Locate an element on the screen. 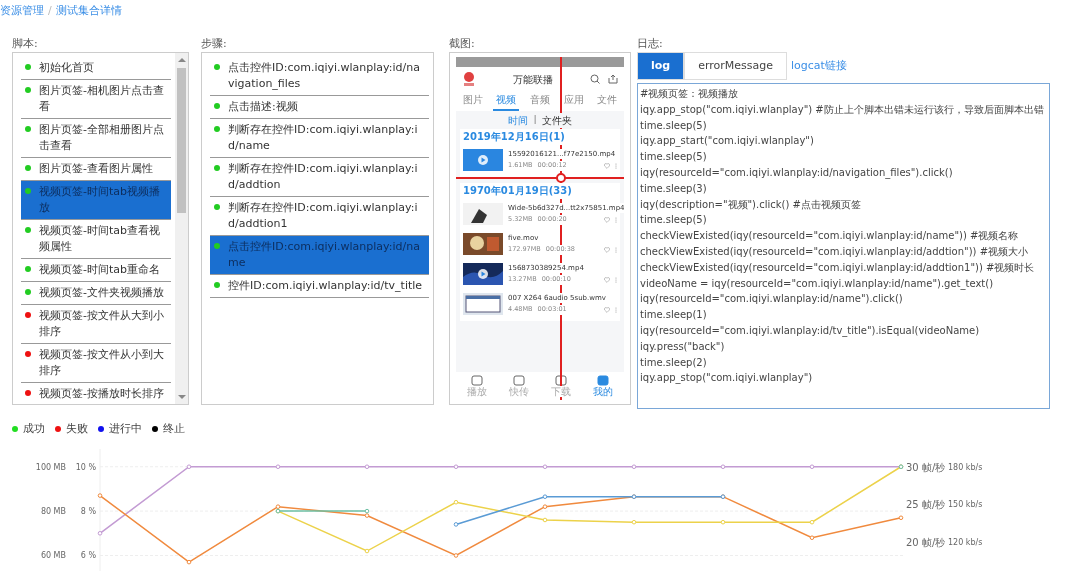  list-item: 视频页签-文件夹视频播放 is located at coordinates (96, 293).